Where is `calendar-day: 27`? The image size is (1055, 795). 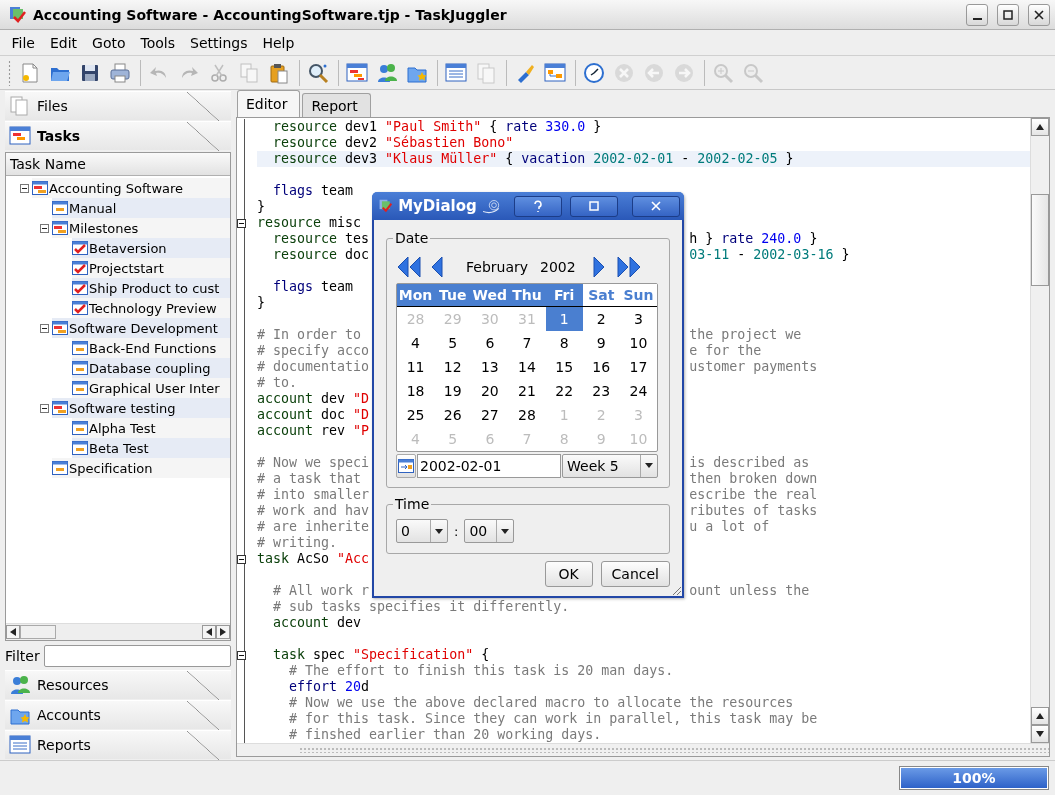 calendar-day: 27 is located at coordinates (490, 415).